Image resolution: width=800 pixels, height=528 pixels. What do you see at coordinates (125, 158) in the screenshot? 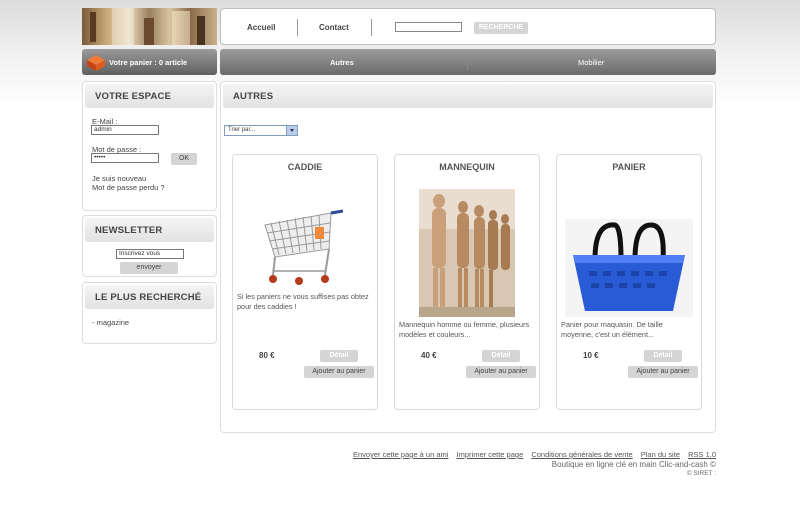
I see `password-field: •••••` at bounding box center [125, 158].